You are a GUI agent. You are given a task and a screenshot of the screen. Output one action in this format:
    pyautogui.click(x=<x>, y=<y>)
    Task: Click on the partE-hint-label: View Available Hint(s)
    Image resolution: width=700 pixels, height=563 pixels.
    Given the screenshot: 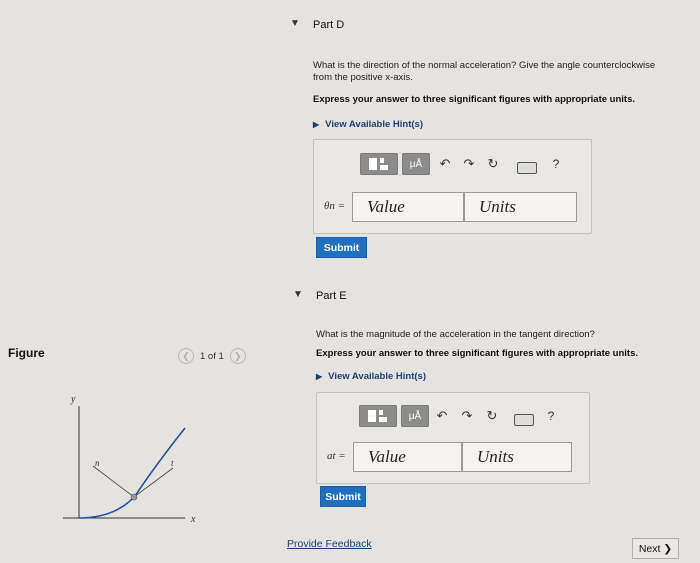 What is the action you would take?
    pyautogui.click(x=377, y=376)
    